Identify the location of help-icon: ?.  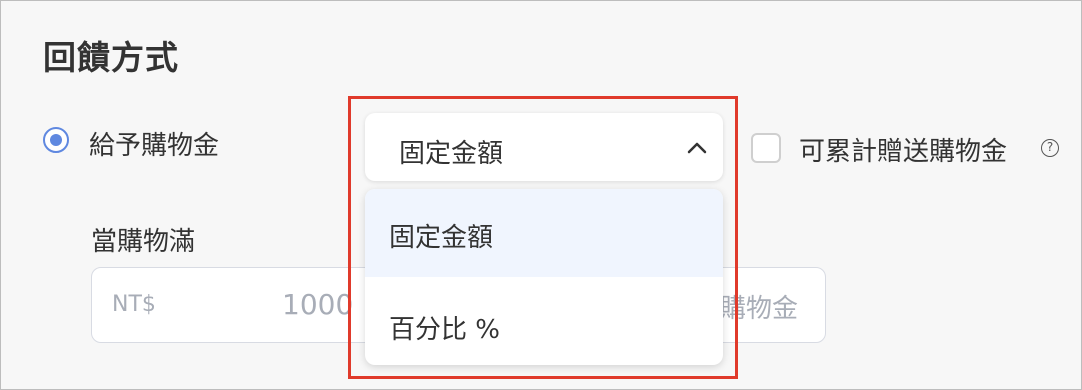
(1050, 148).